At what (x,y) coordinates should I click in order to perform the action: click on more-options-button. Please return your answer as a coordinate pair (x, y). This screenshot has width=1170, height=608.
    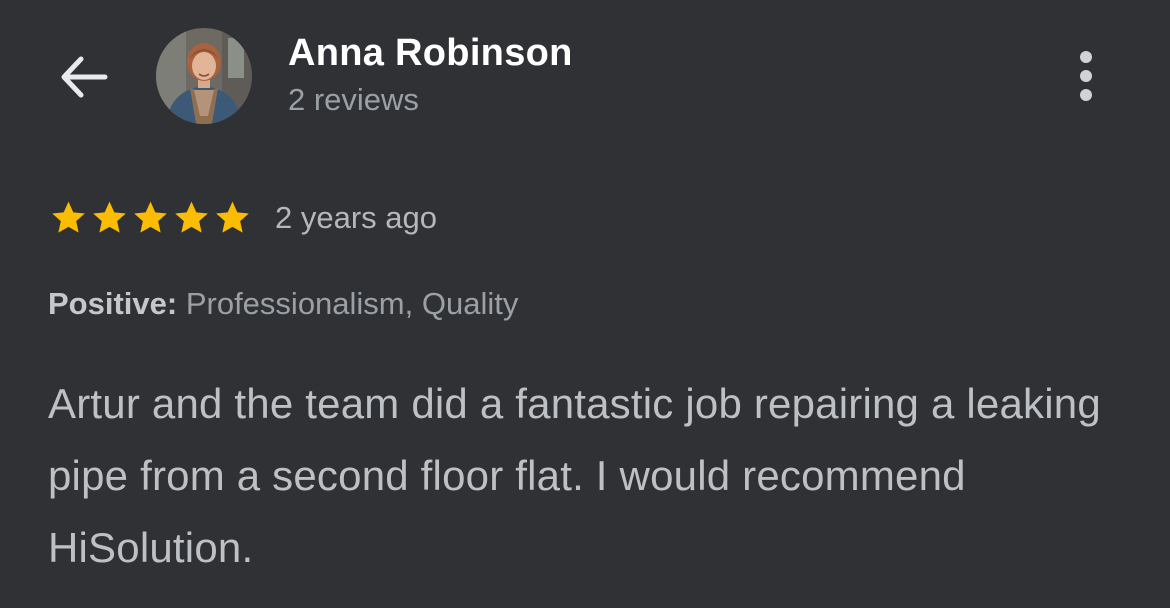
    Looking at the image, I should click on (1086, 76).